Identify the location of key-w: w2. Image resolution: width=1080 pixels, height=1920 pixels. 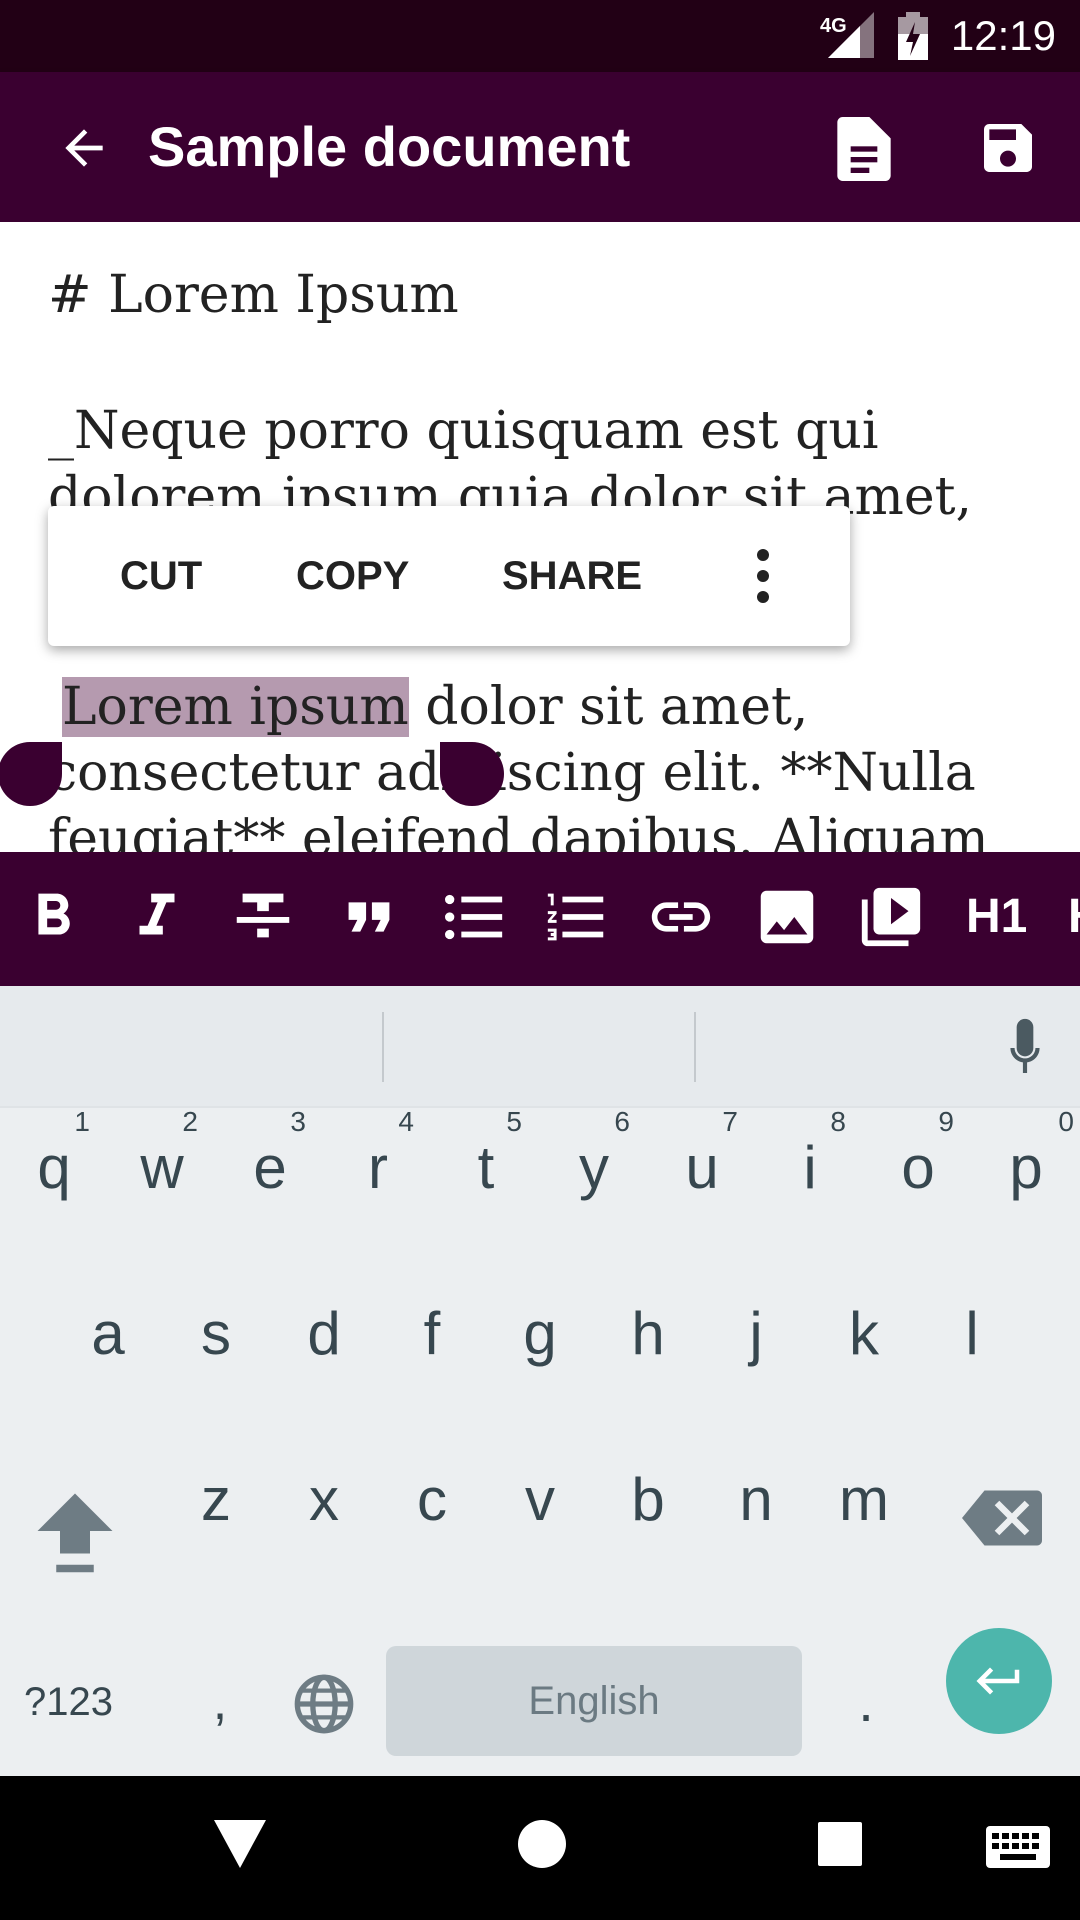
(162, 1168).